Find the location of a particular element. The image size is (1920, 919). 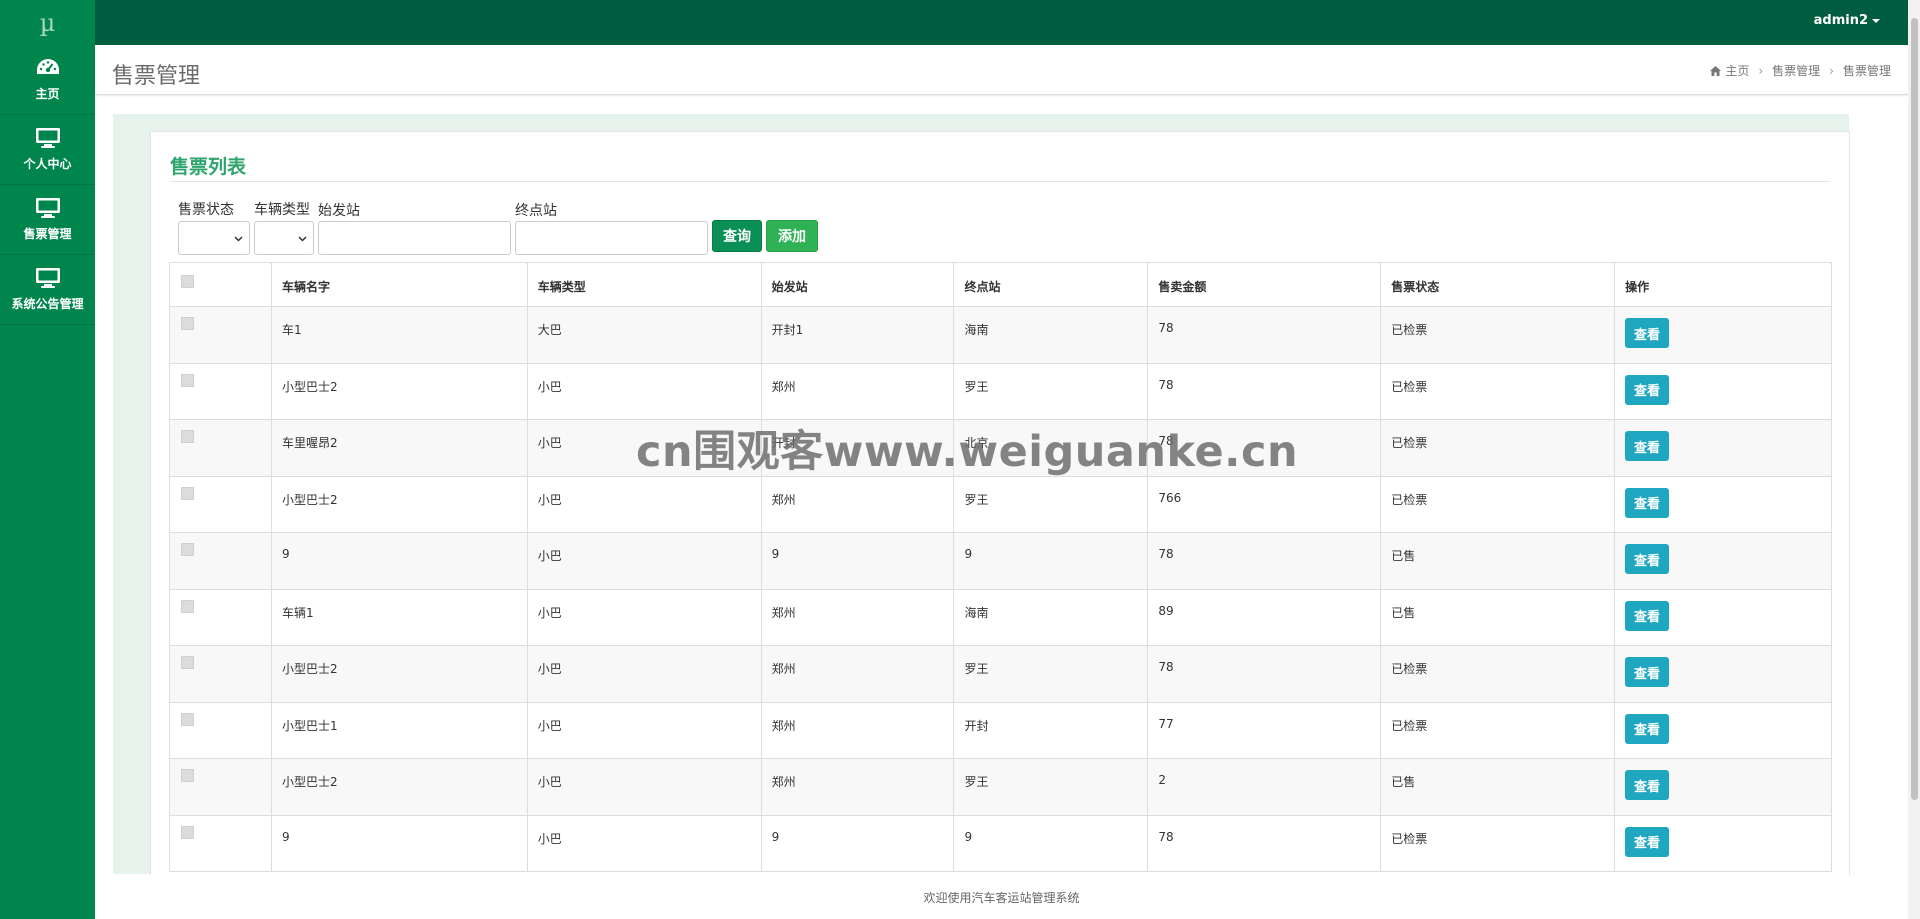

table-row: 小型巴士1 小巴 郑州 开封 77 已检票 查看 is located at coordinates (1000, 730).